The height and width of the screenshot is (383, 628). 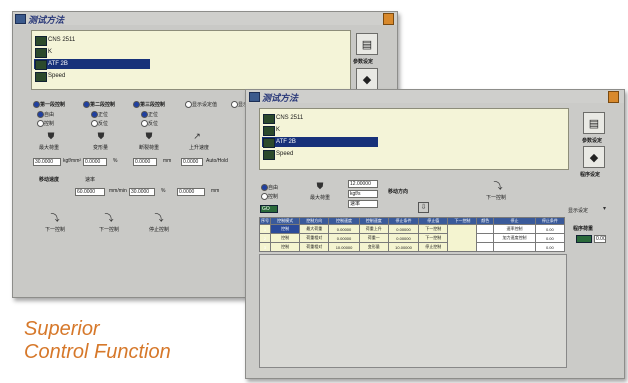 What do you see at coordinates (47, 162) in the screenshot?
I see `param-field-1: 30.0000` at bounding box center [47, 162].